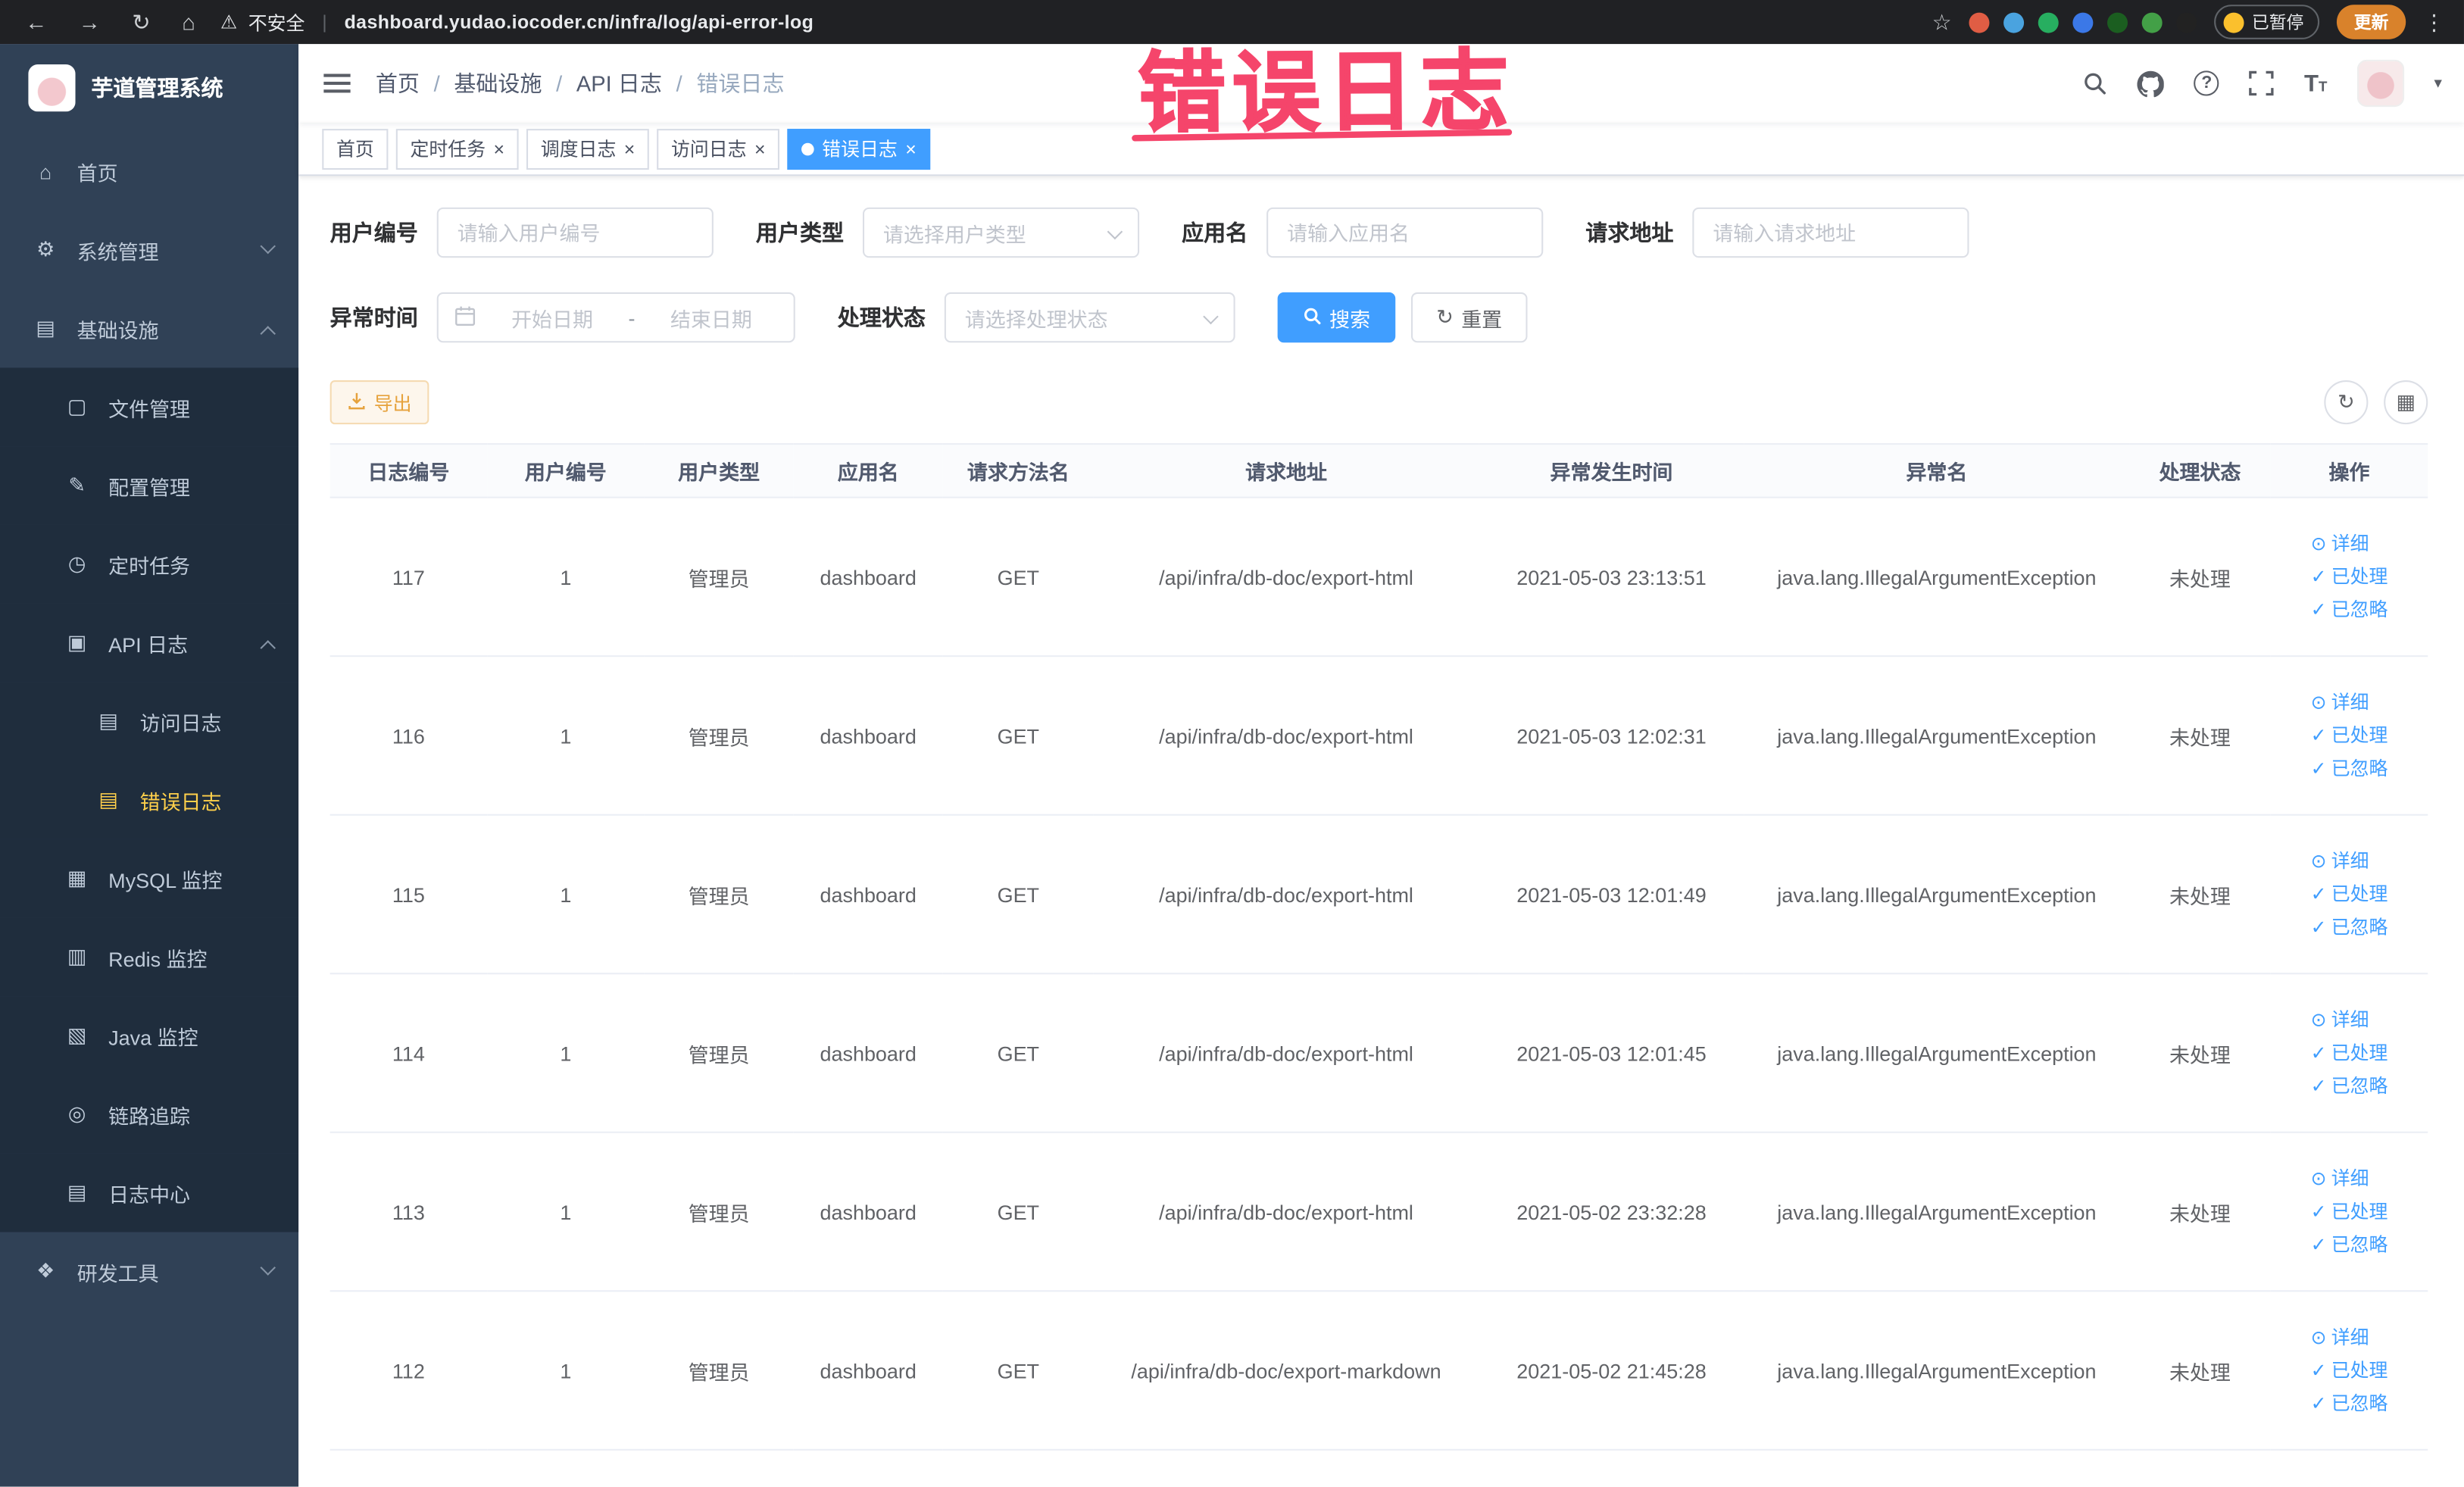 Image resolution: width=2464 pixels, height=1487 pixels. I want to click on sidebar-item-log-center: ▤ 日志中心, so click(149, 1192).